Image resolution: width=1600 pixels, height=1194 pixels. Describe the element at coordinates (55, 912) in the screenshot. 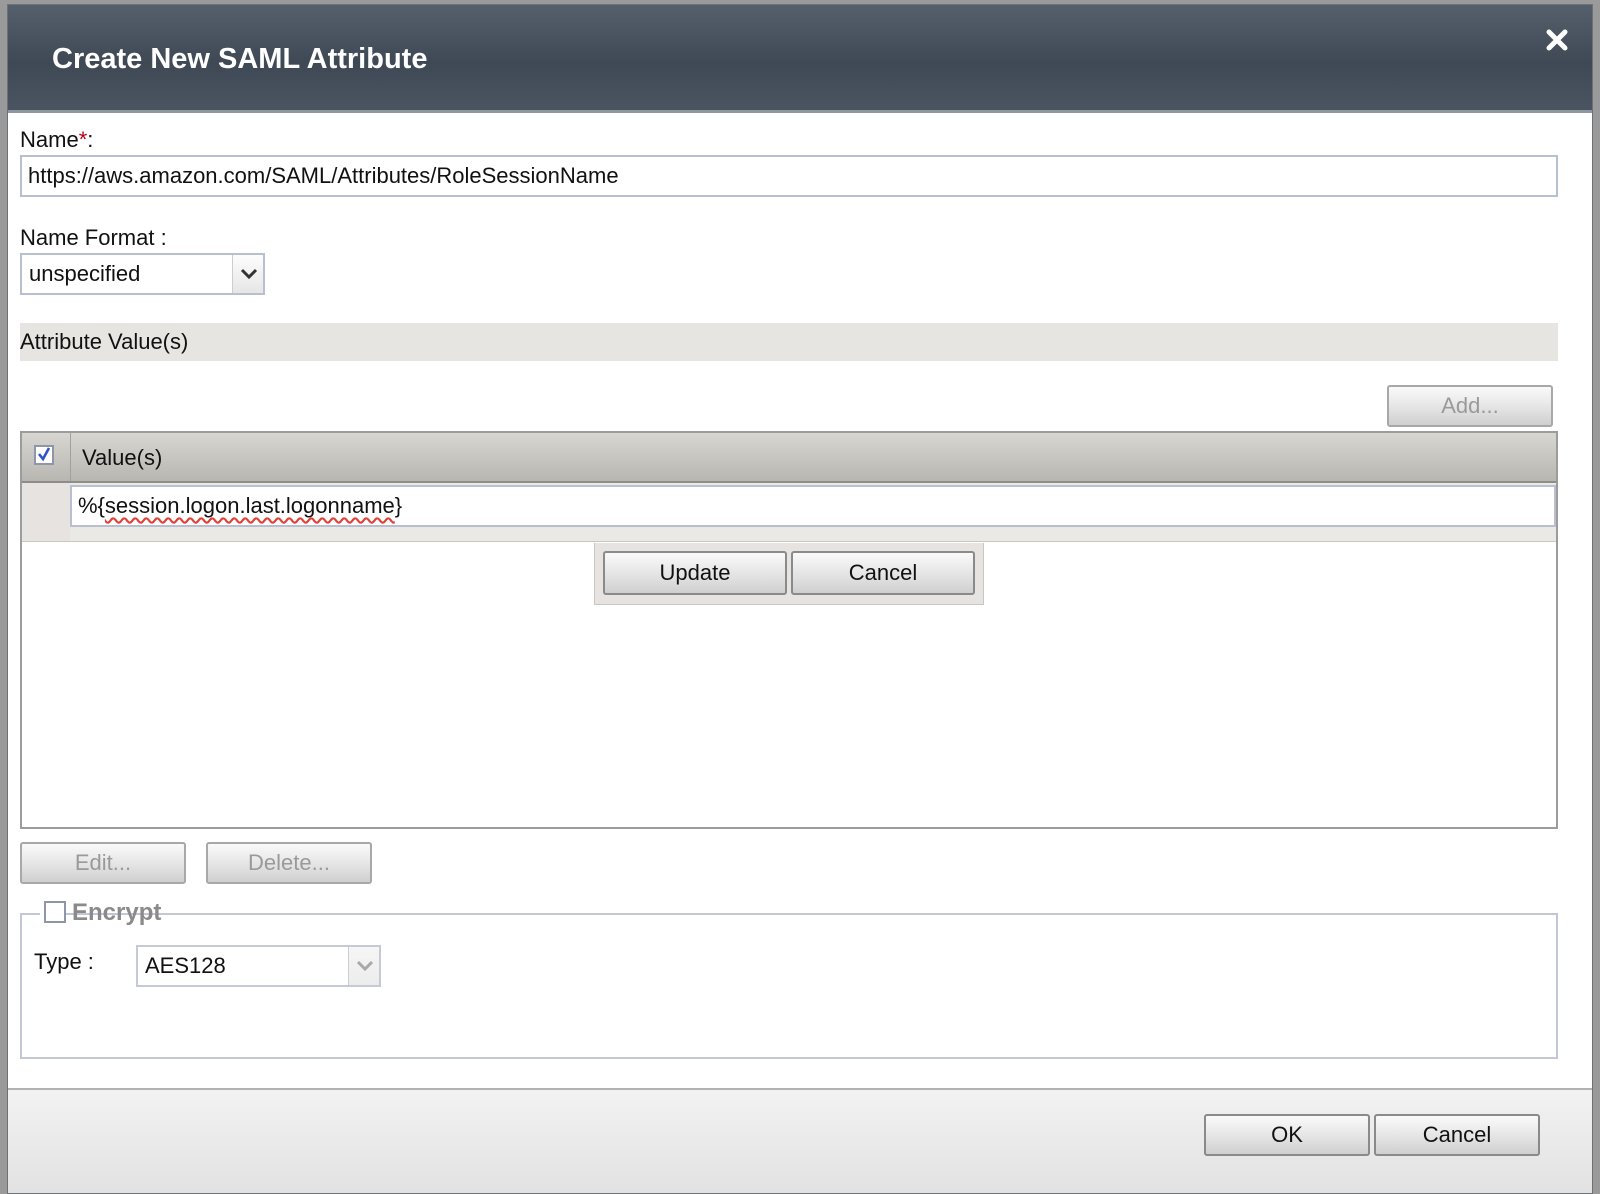

I see `encrypt-checkbox` at that location.